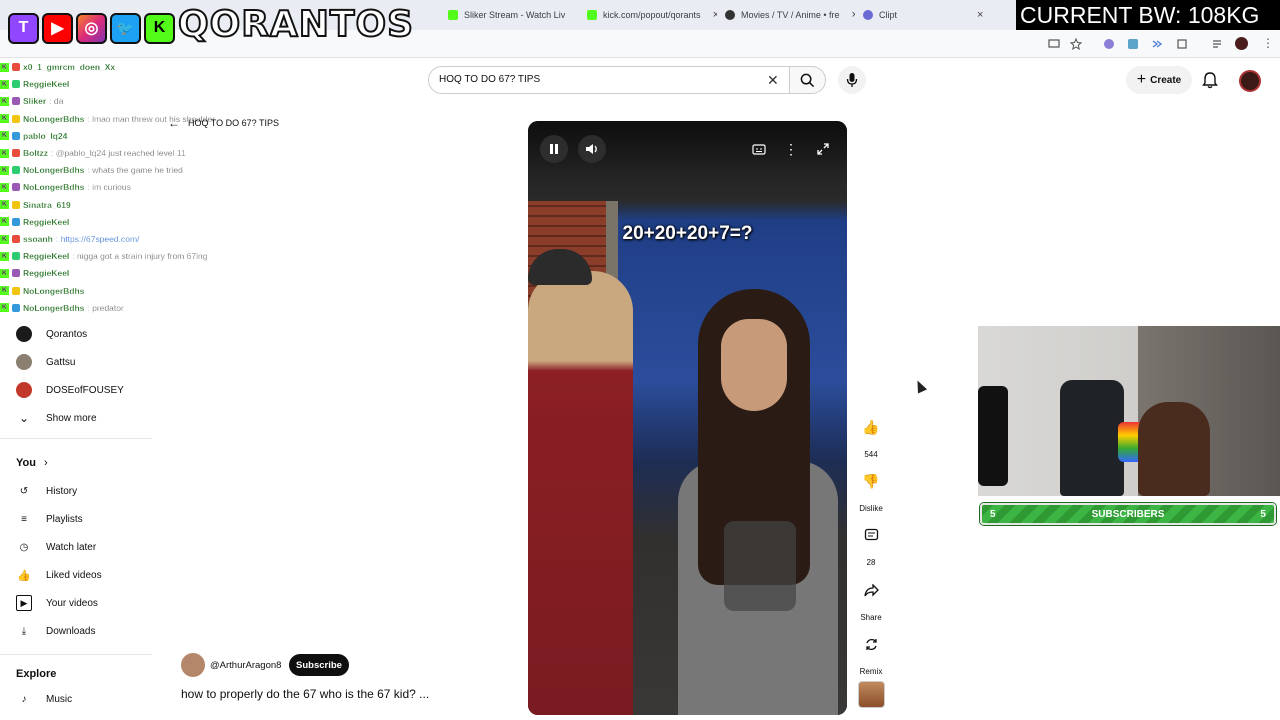  What do you see at coordinates (1241, 43) in the screenshot?
I see `profile-icon` at bounding box center [1241, 43].